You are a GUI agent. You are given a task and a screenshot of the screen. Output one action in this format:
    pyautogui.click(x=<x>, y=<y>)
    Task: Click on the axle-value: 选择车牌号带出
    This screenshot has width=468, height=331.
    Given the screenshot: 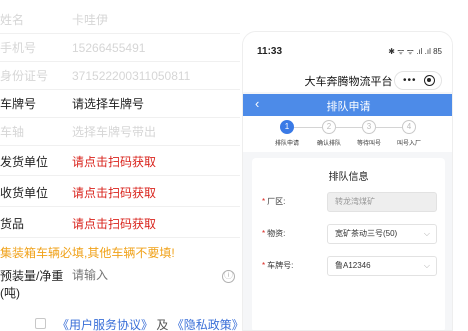 What is the action you would take?
    pyautogui.click(x=114, y=132)
    